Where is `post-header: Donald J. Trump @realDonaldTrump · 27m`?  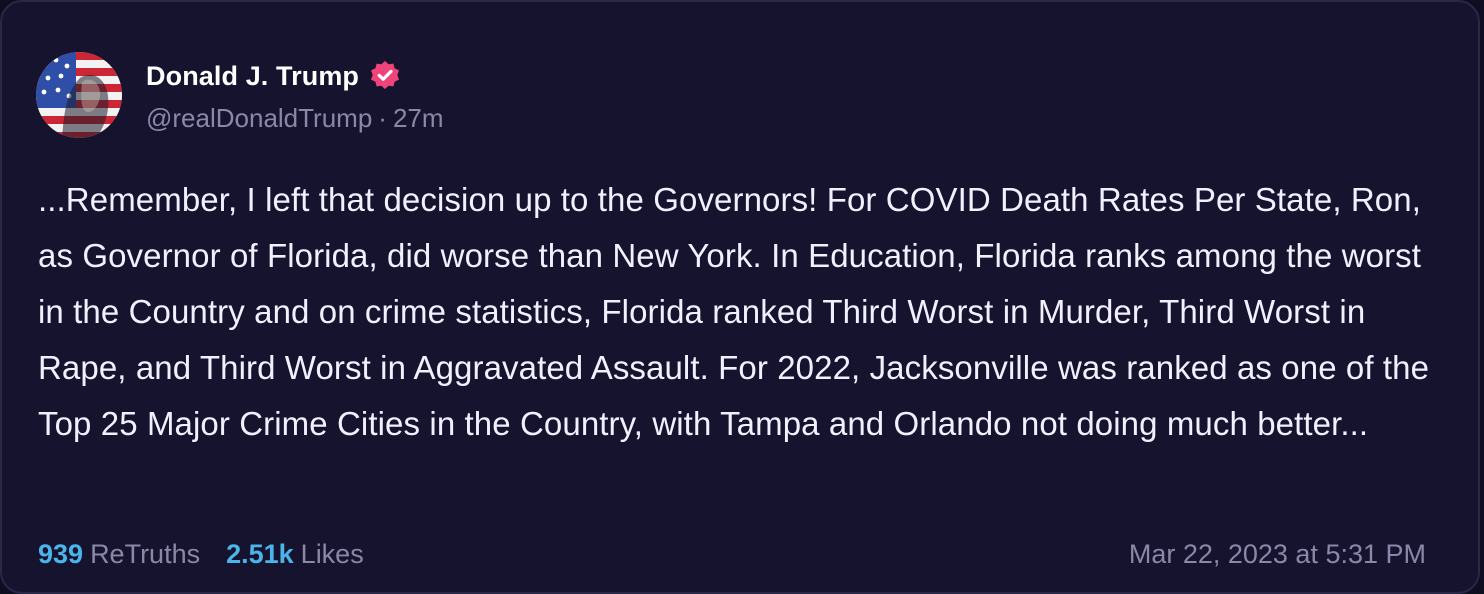 post-header: Donald J. Trump @realDonaldTrump · 27m is located at coordinates (240, 95).